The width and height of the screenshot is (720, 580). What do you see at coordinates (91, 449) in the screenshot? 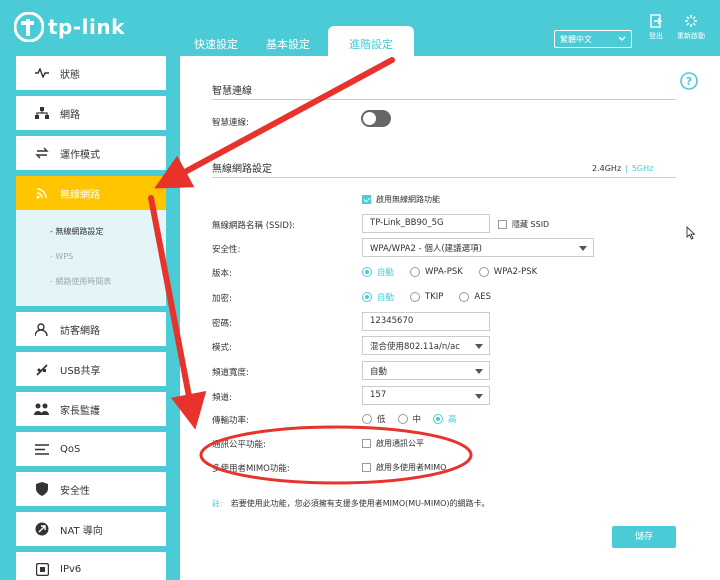
I see `sidebar-item-qos: QoS` at bounding box center [91, 449].